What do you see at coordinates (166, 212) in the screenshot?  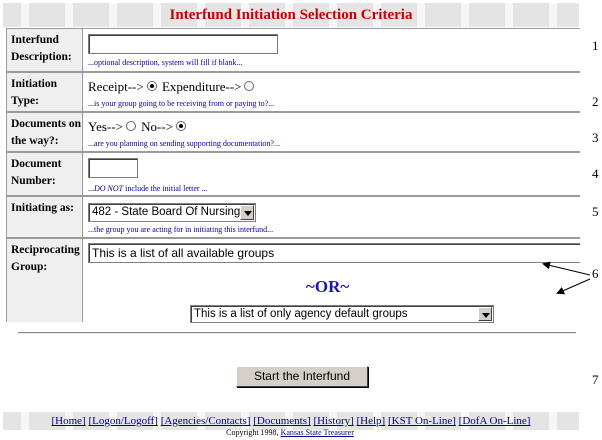 I see `initiating-as-value: 482 - State Board Of Nursing` at bounding box center [166, 212].